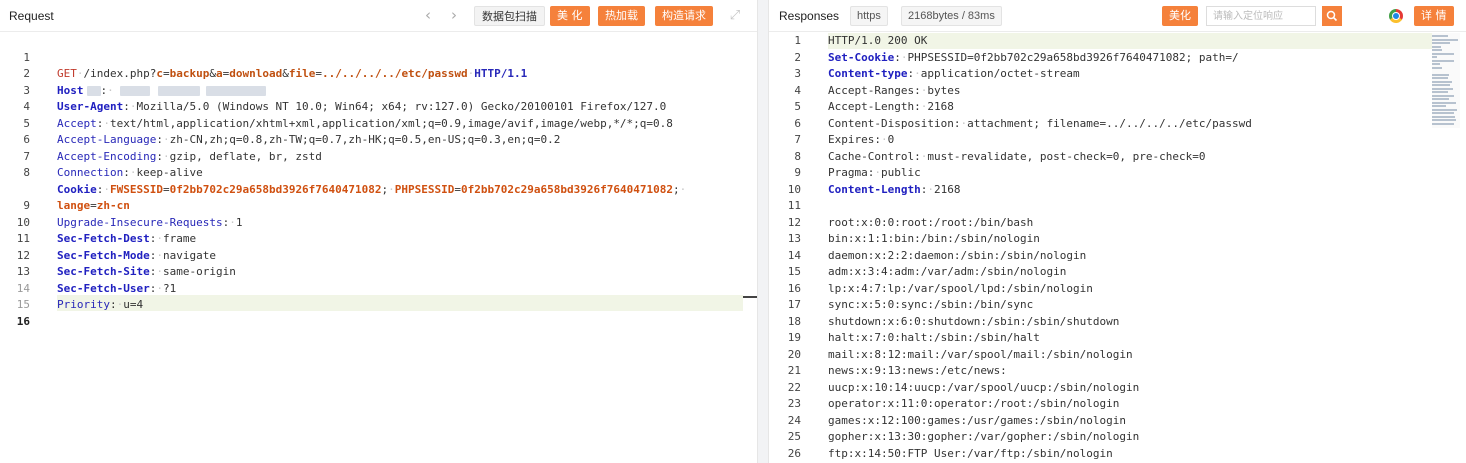 This screenshot has height=463, width=1466. Describe the element at coordinates (1117, 91) in the screenshot. I see `response-header-line: 4 Accept-Ranges:·bytes` at that location.